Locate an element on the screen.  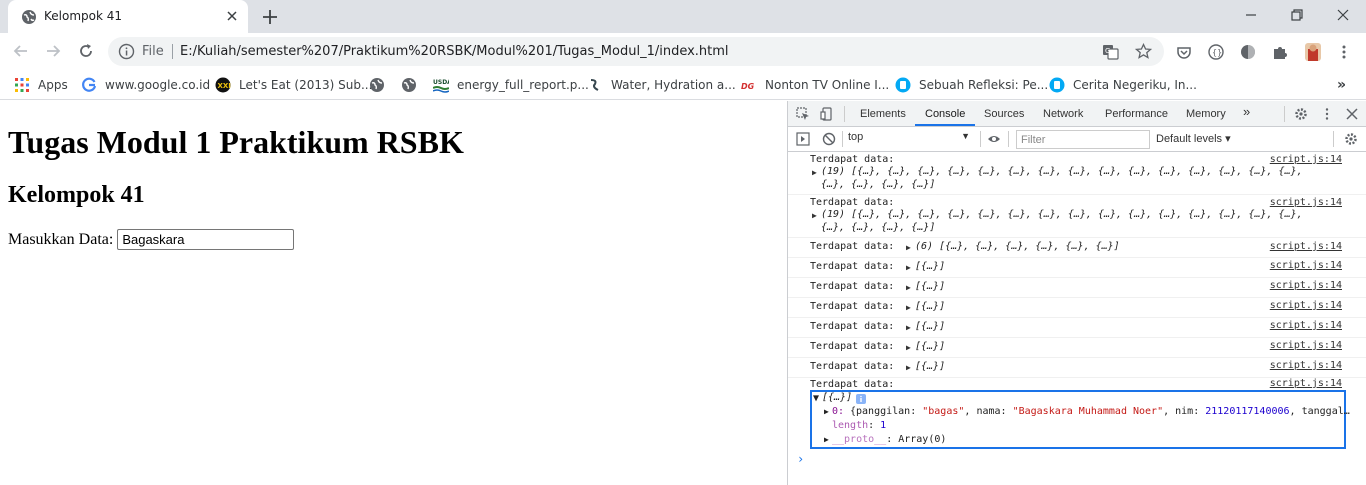
browser-tab: Kelompok 41 is located at coordinates (128, 16).